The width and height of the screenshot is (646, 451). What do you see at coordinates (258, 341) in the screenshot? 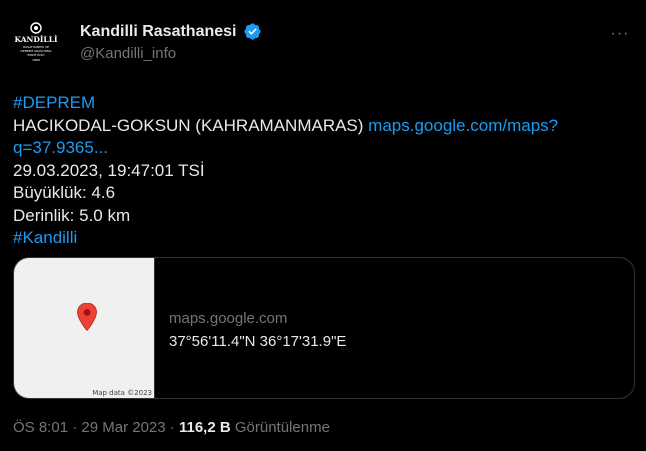
I see `card-title: 37°56'11.4"N 36°17'31.9"E` at bounding box center [258, 341].